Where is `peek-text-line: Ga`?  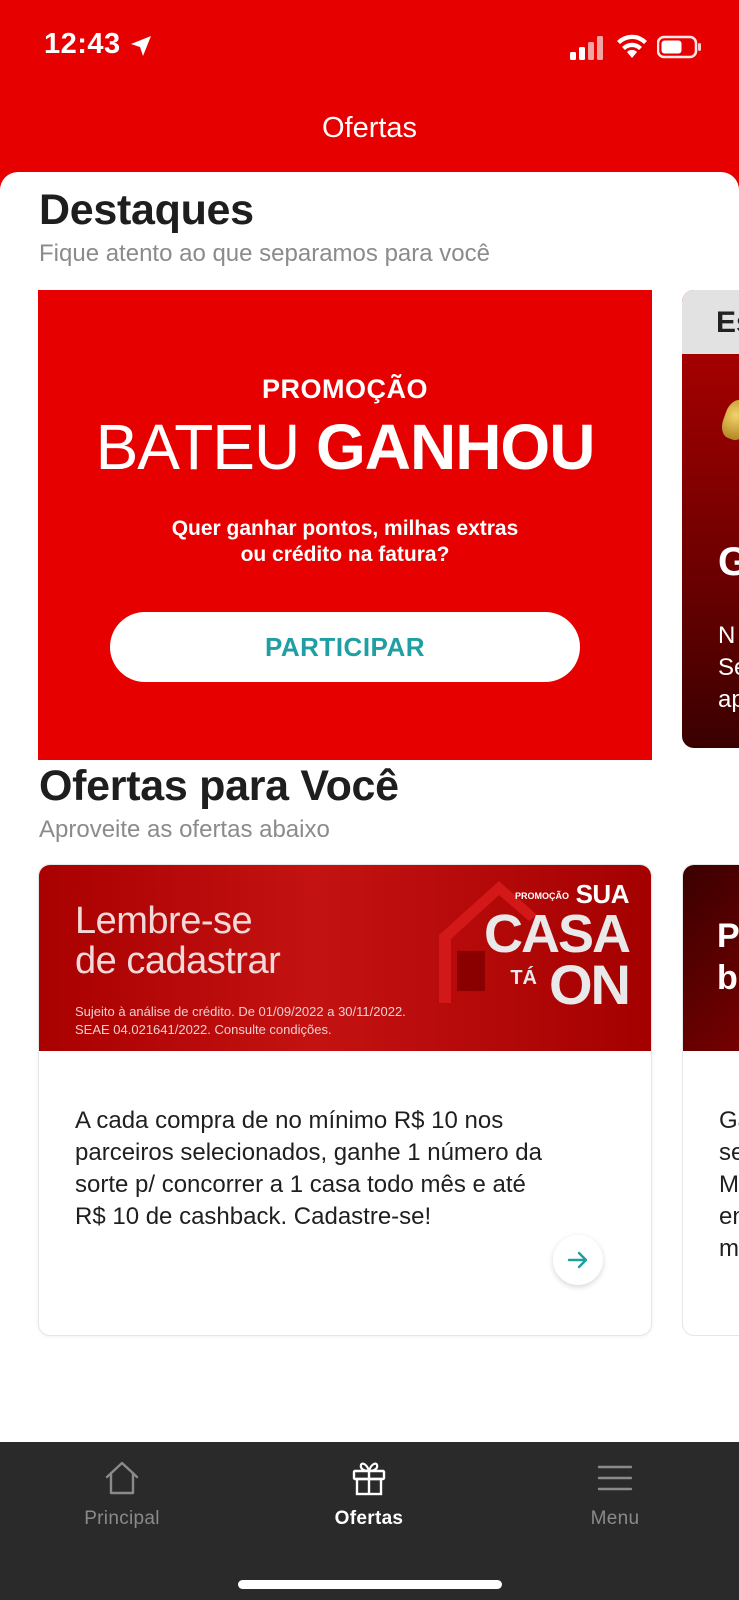
peek-text-line: Ga is located at coordinates (729, 1120).